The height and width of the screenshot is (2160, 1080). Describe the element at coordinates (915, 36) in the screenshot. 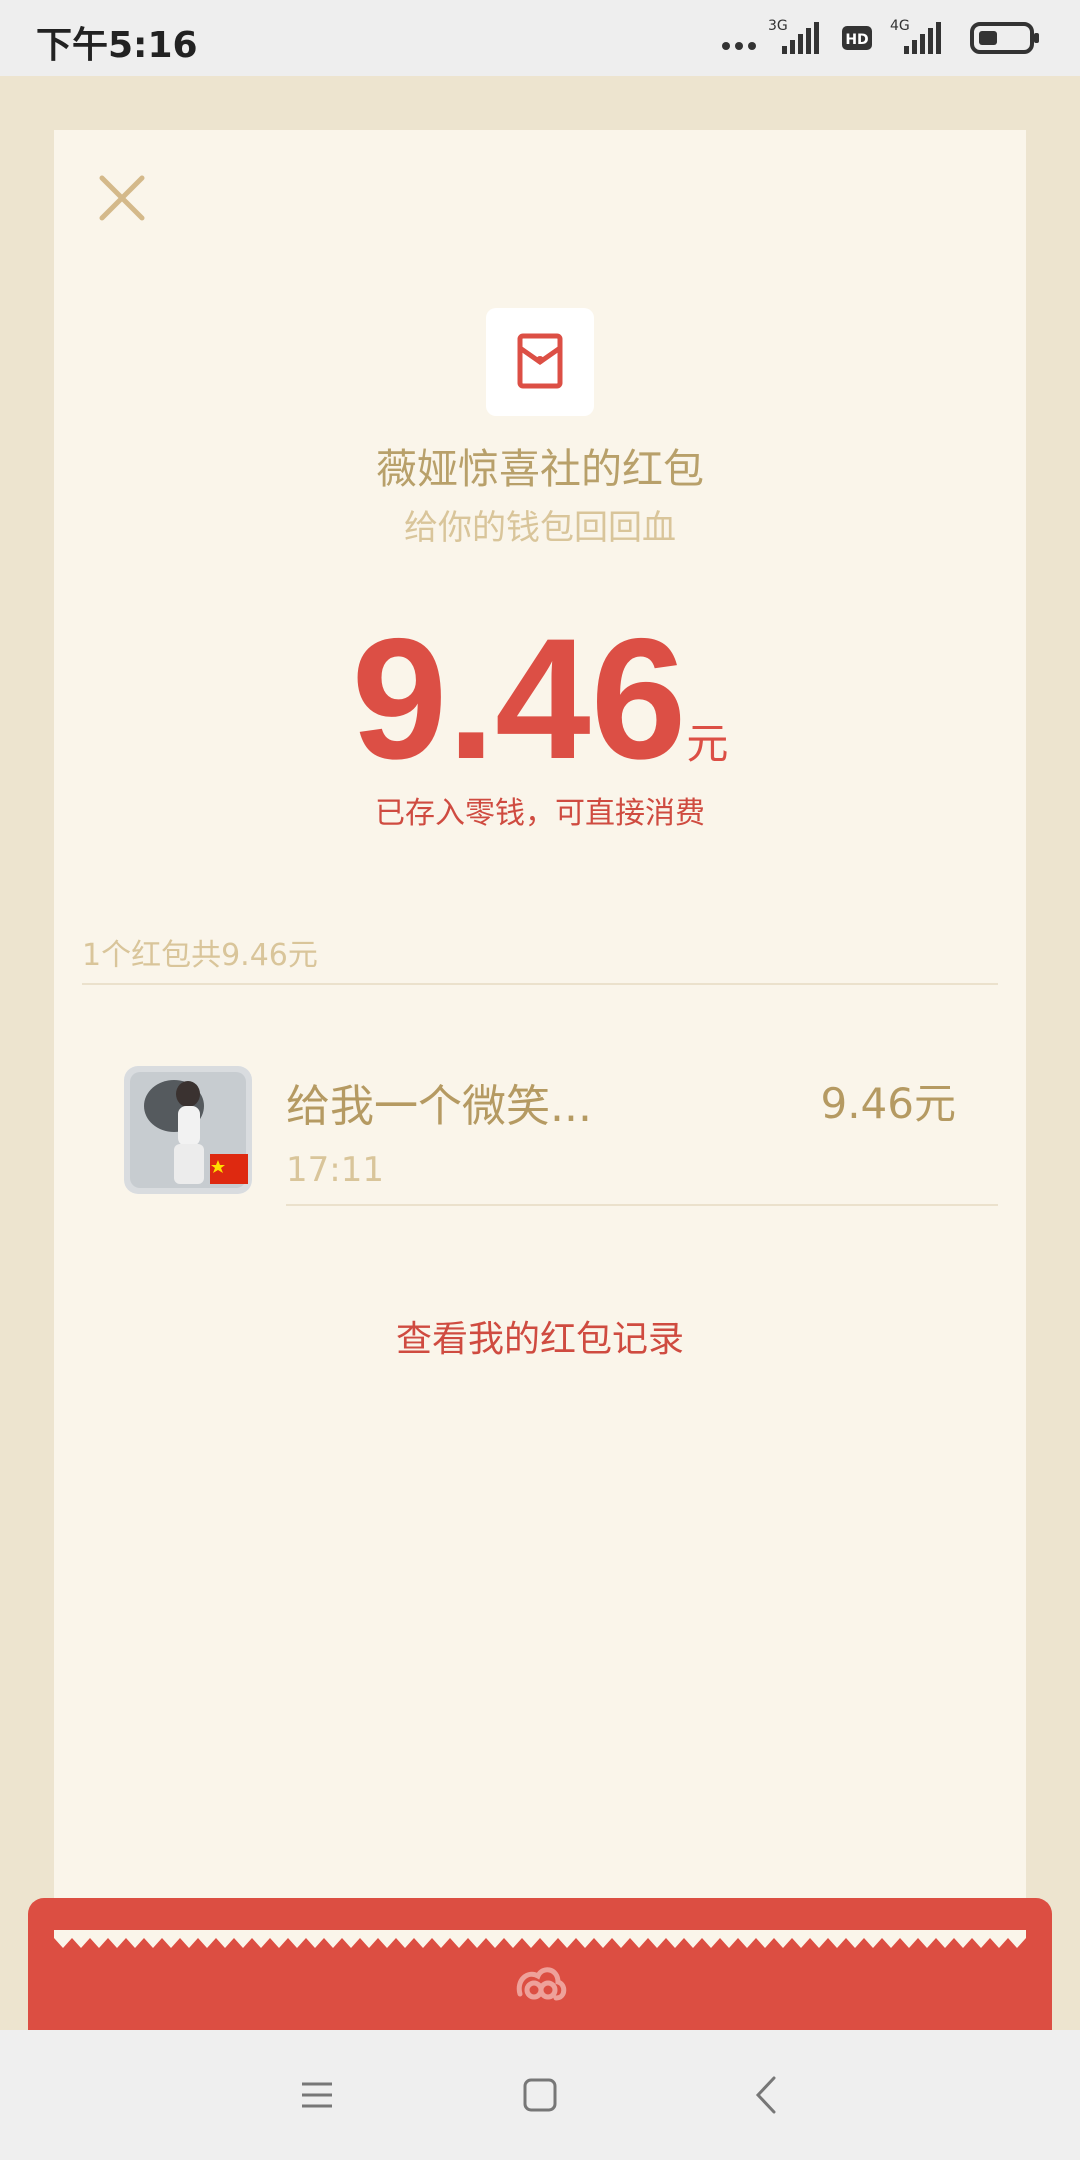

I see `signal-4g-icon: 4G` at that location.